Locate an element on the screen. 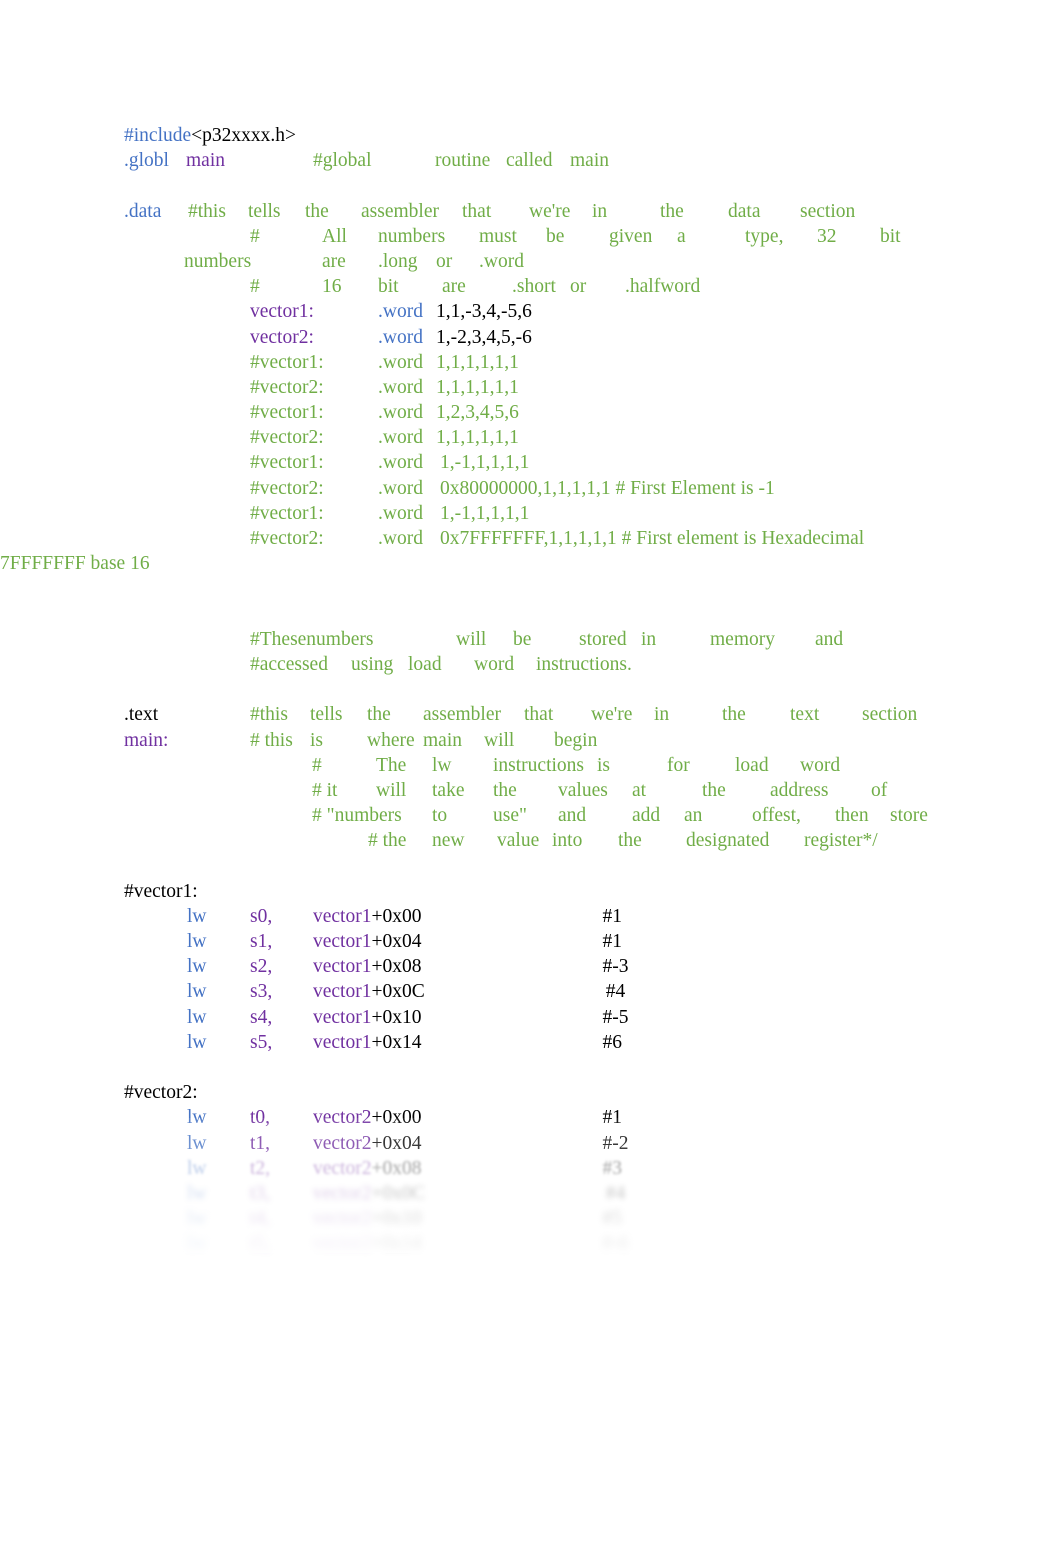  code-token: where is located at coordinates (391, 740).